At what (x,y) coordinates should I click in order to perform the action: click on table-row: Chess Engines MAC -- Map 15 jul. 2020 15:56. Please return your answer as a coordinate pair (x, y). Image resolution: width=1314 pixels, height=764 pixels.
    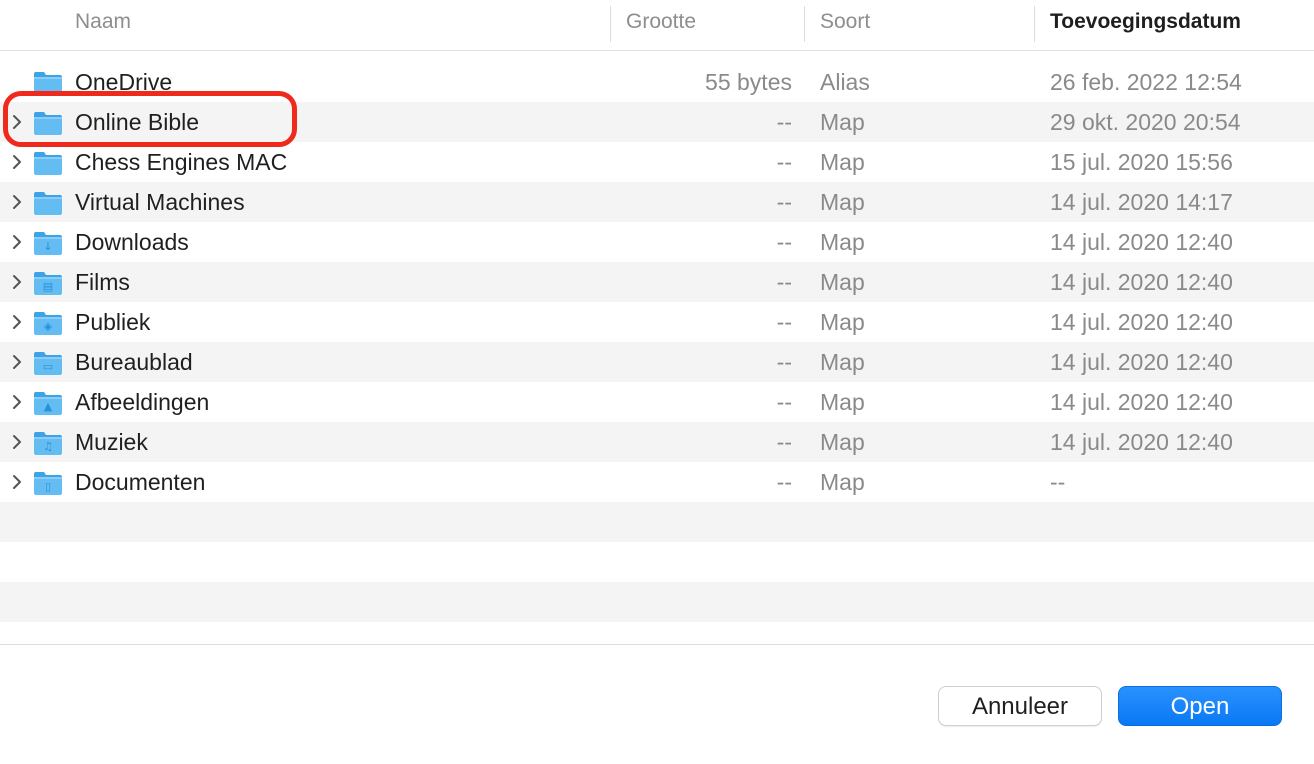
    Looking at the image, I should click on (657, 162).